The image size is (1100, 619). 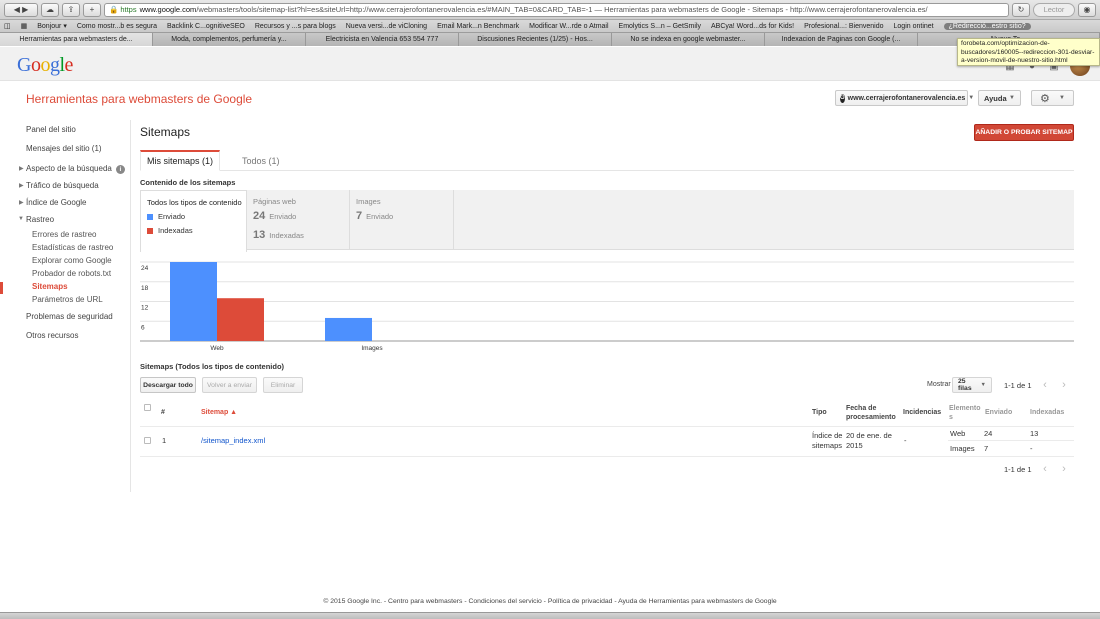 What do you see at coordinates (69, 168) in the screenshot?
I see `sidebar-item-label: Aspecto de la búsqueda` at bounding box center [69, 168].